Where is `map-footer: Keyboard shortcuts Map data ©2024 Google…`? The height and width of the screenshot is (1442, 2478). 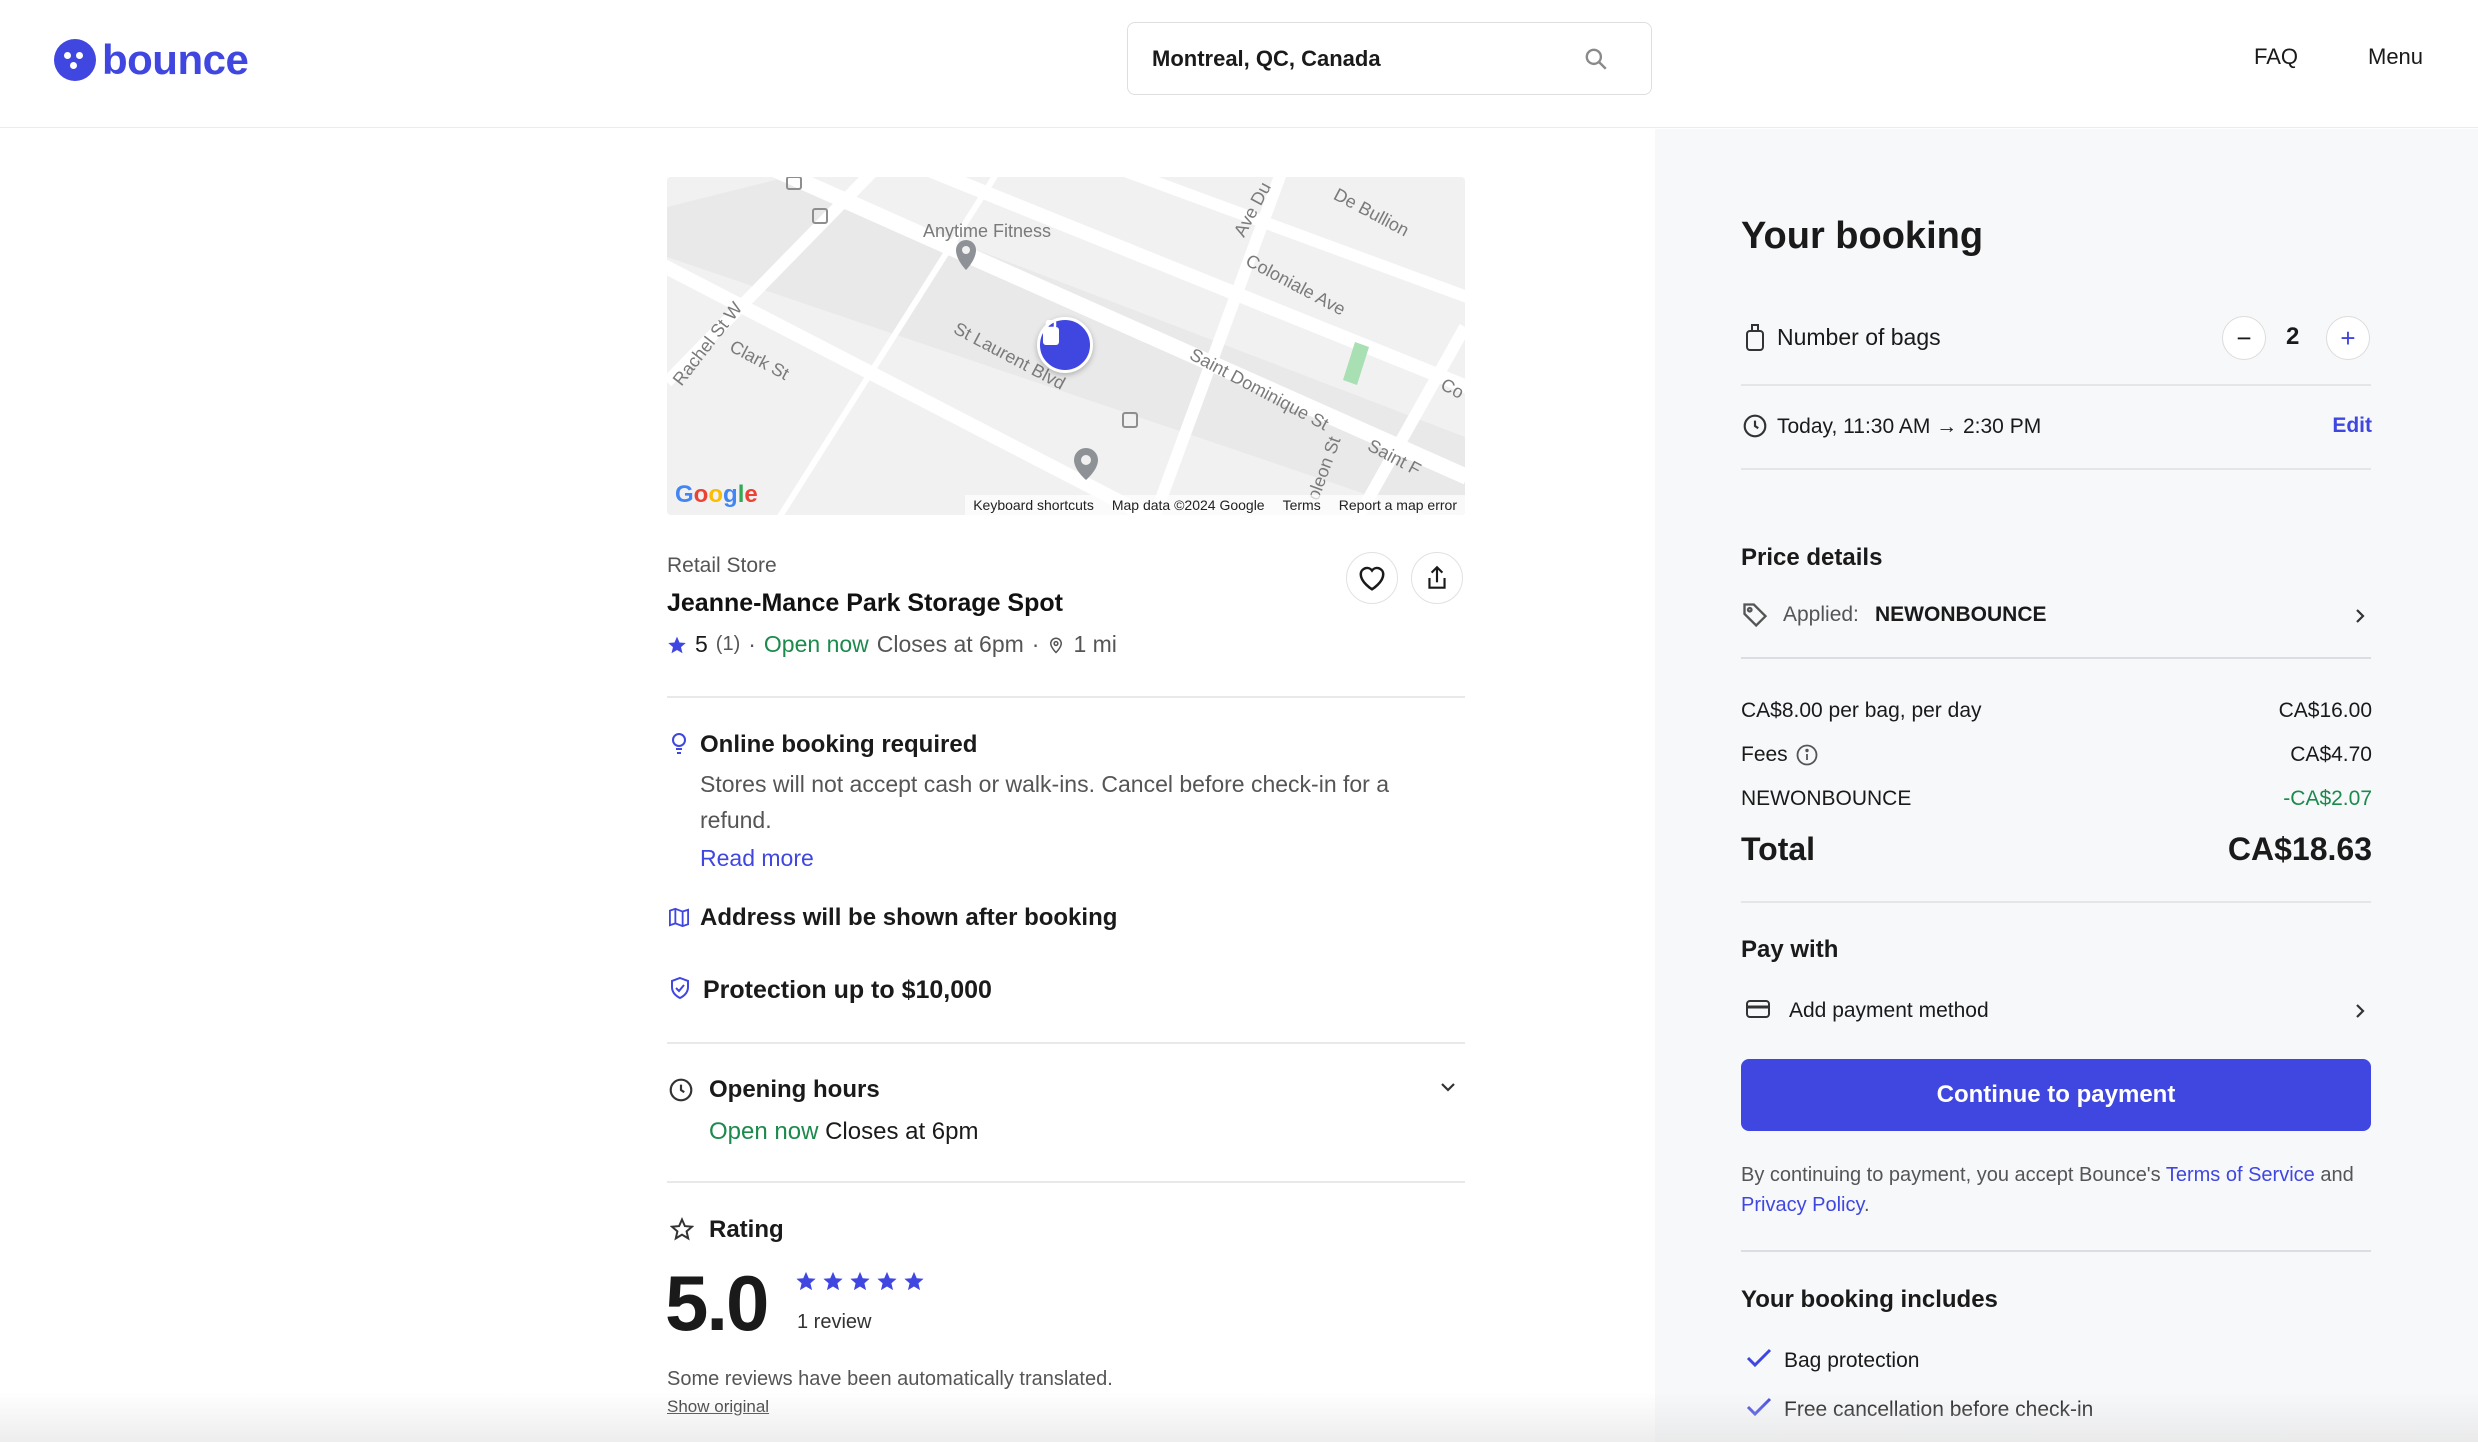 map-footer: Keyboard shortcuts Map data ©2024 Google… is located at coordinates (1215, 505).